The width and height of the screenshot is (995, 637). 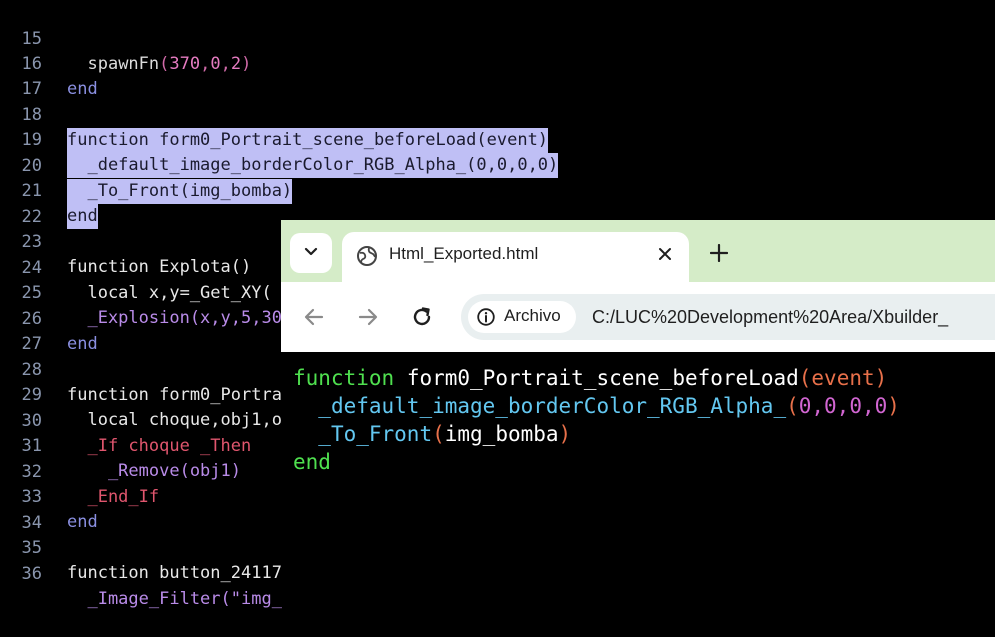 What do you see at coordinates (843, 406) in the screenshot?
I see `arguments: 0,0,0,0` at bounding box center [843, 406].